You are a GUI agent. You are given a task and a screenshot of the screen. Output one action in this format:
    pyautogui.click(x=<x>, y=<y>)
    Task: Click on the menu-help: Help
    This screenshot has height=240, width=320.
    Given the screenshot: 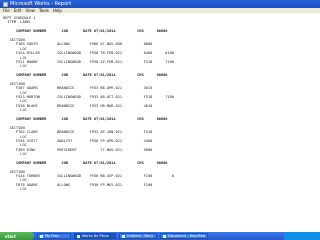 What is the action you would take?
    pyautogui.click(x=57, y=10)
    